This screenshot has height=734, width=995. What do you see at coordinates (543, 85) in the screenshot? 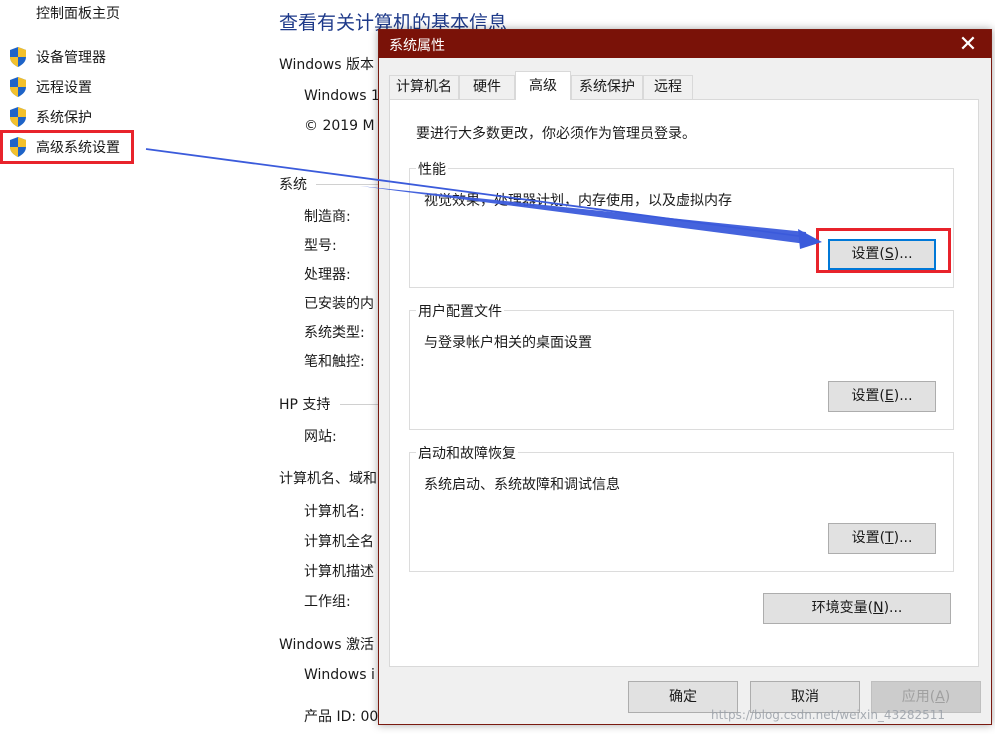
I see `tab-advanced: 高级` at bounding box center [543, 85].